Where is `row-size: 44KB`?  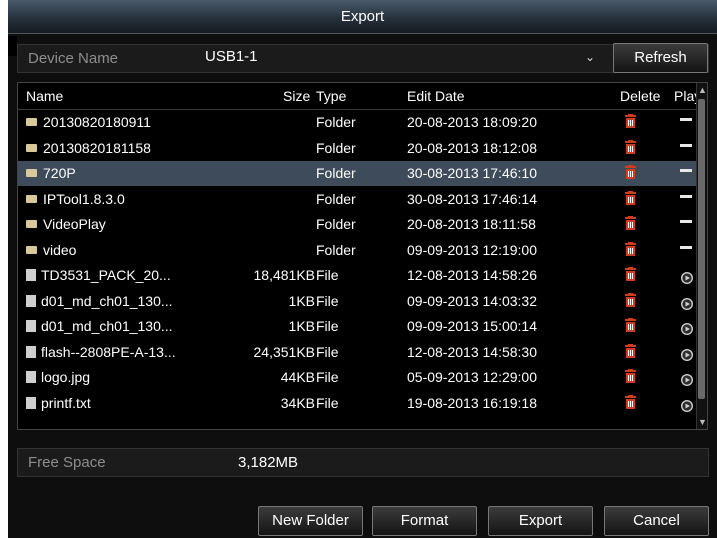 row-size: 44KB is located at coordinates (297, 377).